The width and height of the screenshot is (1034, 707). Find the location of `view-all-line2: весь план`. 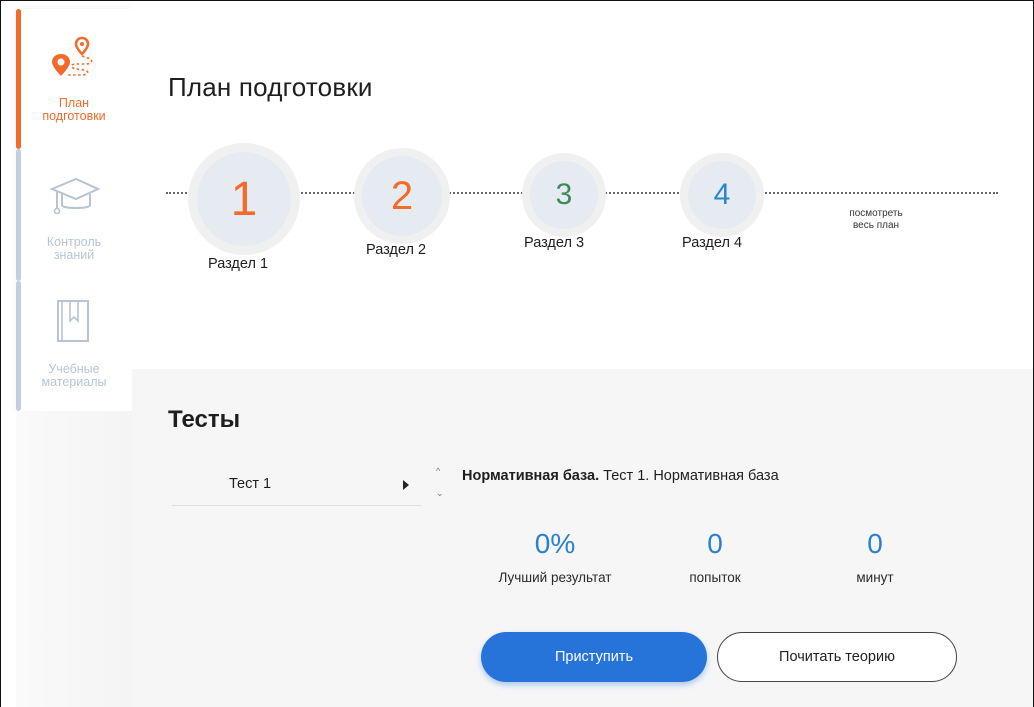

view-all-line2: весь план is located at coordinates (876, 225).